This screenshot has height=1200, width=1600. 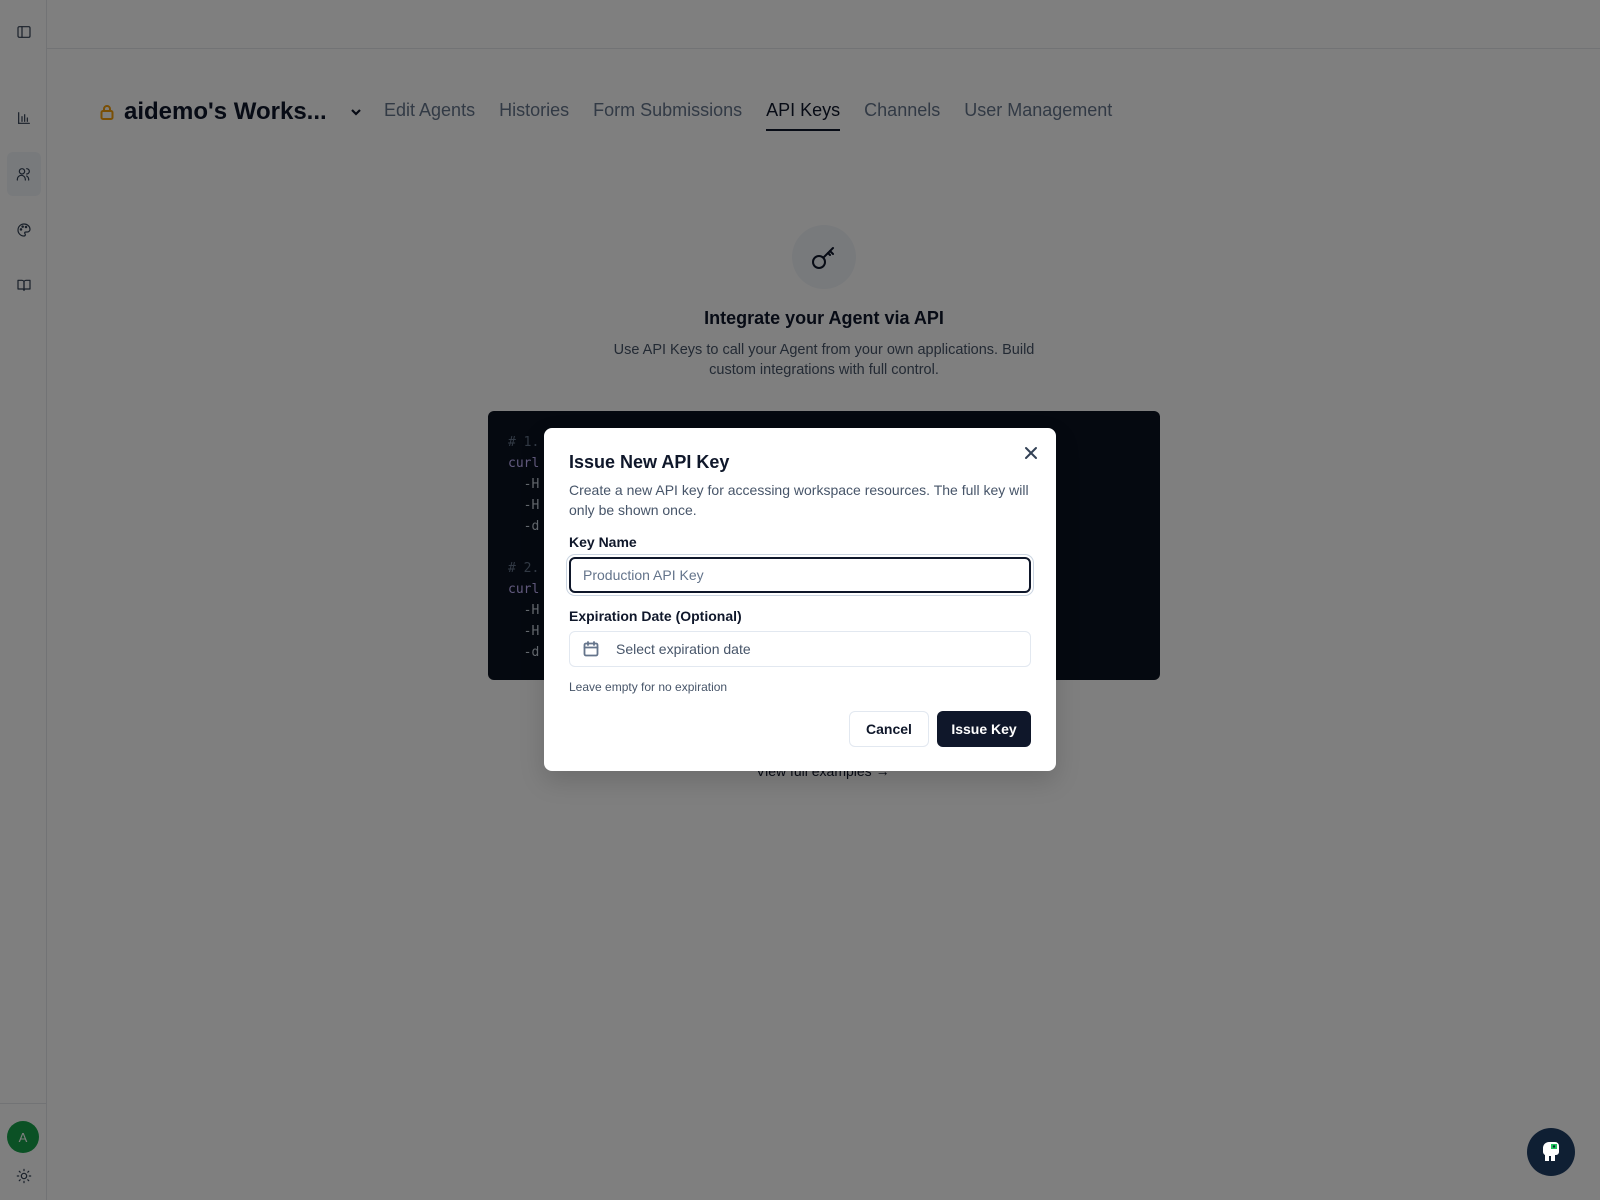 I want to click on key-name-label: Key Name, so click(x=603, y=542).